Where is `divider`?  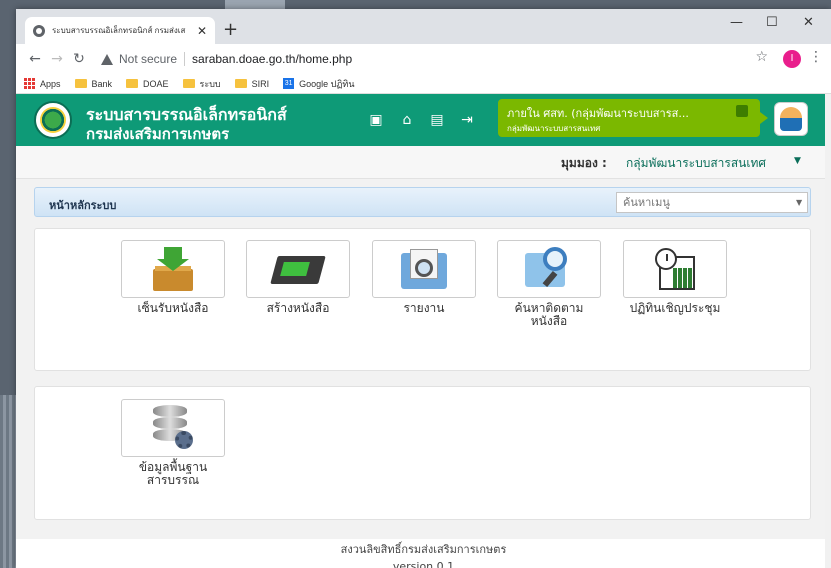
divider is located at coordinates (185, 59).